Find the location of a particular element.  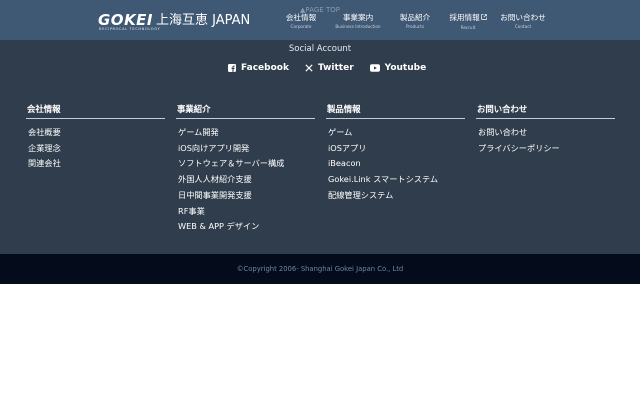

list-item: プライバシーポリシー is located at coordinates (551, 149).